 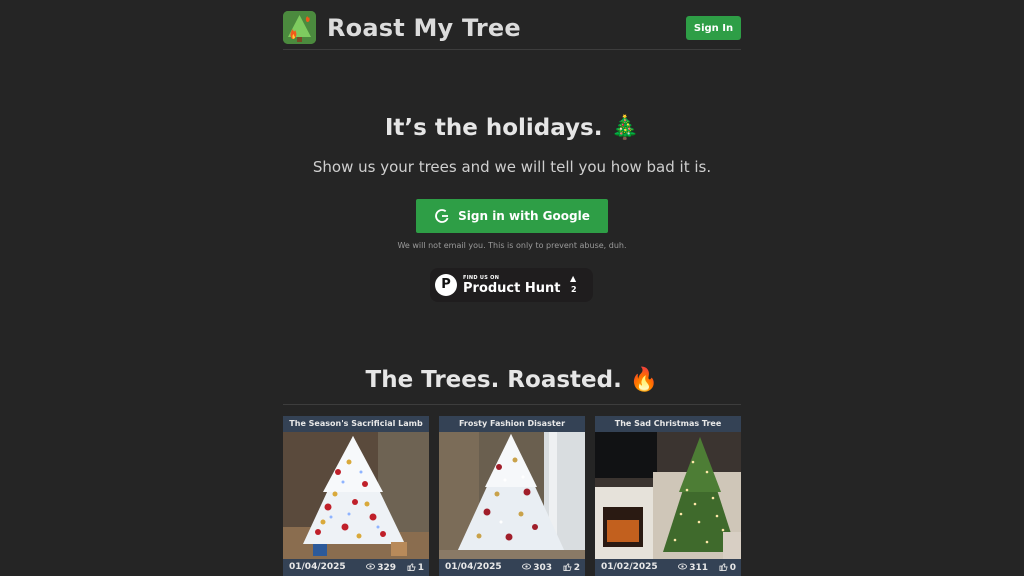 What do you see at coordinates (512, 128) in the screenshot?
I see `hero-title: It’s the holidays. 🎄` at bounding box center [512, 128].